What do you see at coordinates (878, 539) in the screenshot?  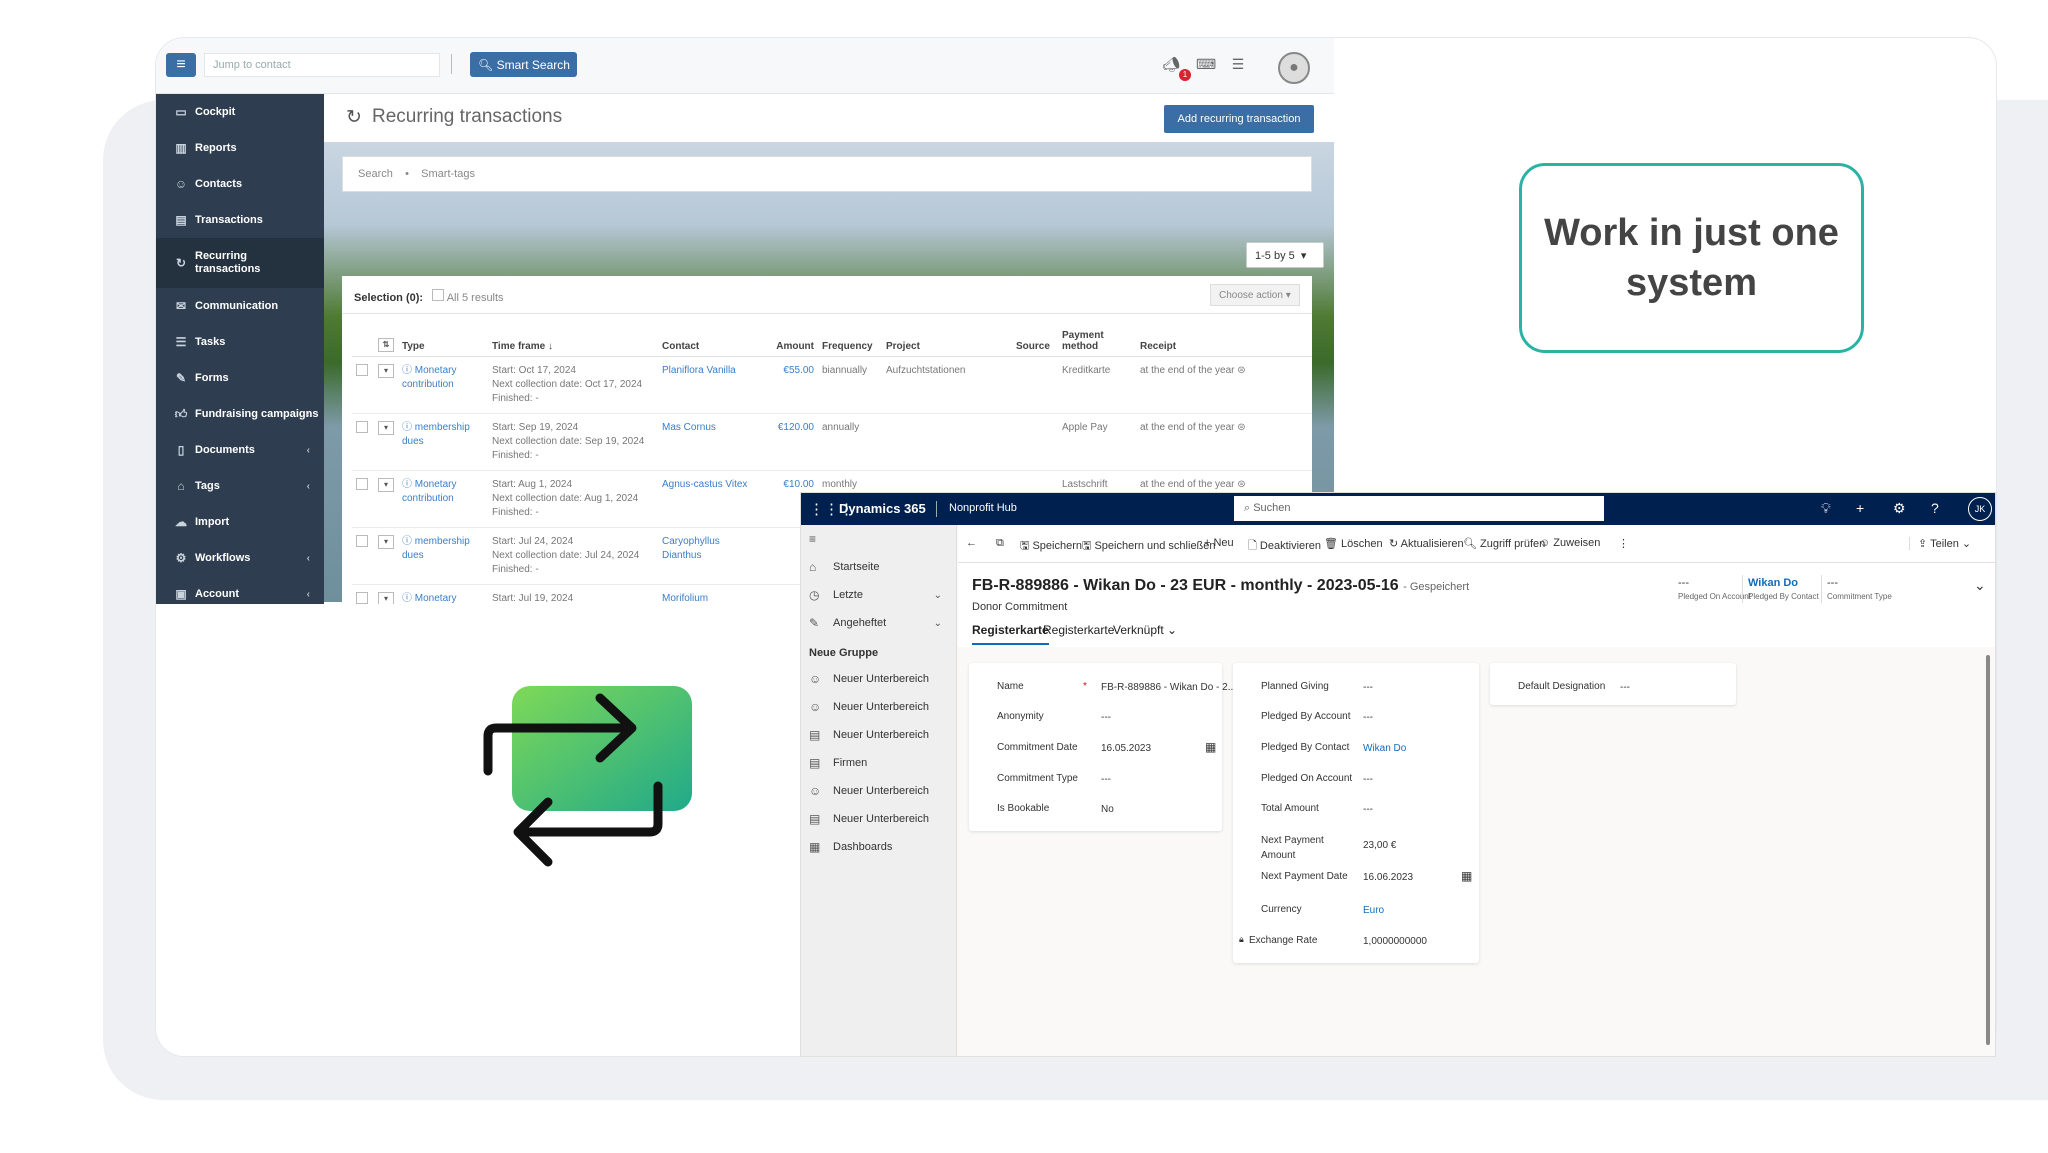 I see `collapse-nav-button: ≡` at bounding box center [878, 539].